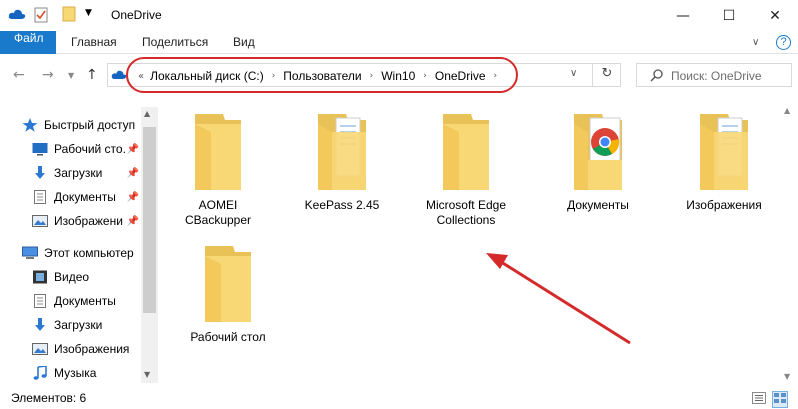 The width and height of the screenshot is (798, 409). I want to click on file-item: Документы, so click(598, 162).